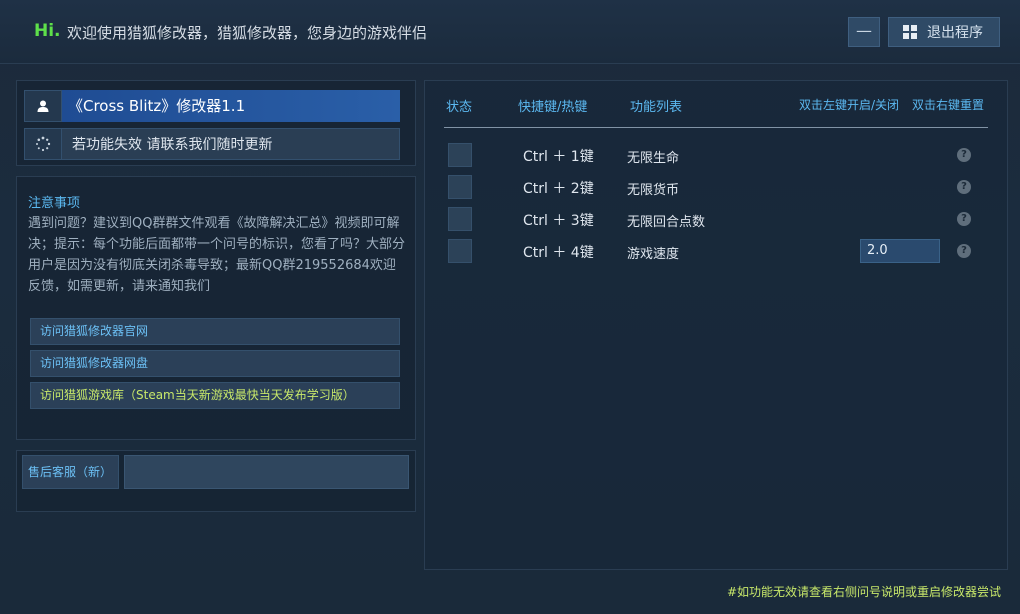  What do you see at coordinates (656, 107) in the screenshot?
I see `column-features: 功能列表` at bounding box center [656, 107].